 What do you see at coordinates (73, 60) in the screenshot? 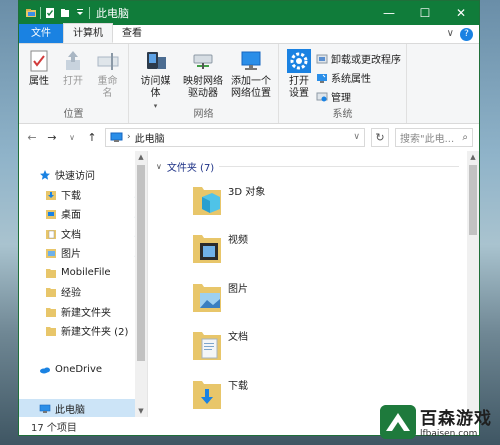
I see `open-icon` at bounding box center [73, 60].